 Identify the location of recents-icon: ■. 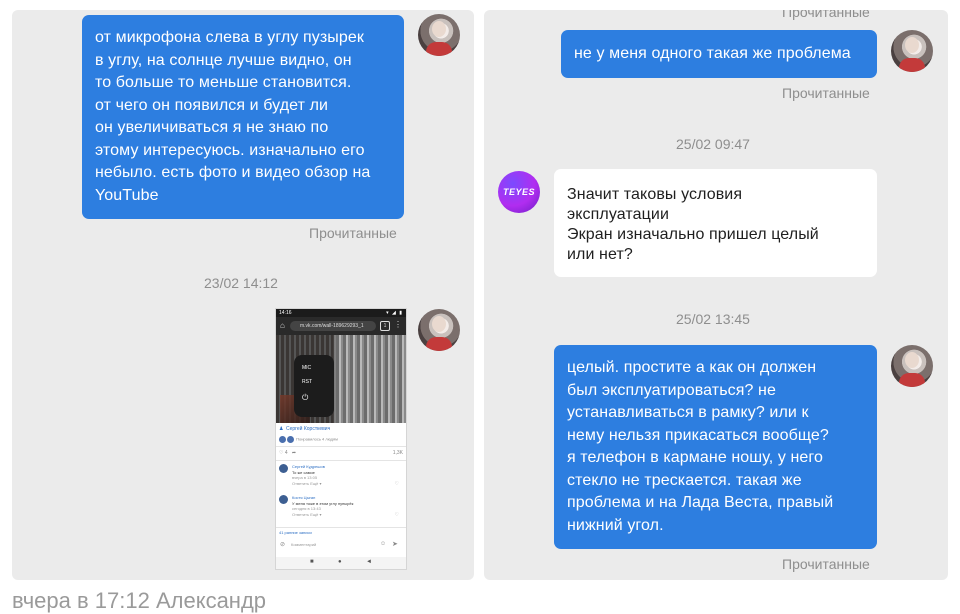
(312, 562).